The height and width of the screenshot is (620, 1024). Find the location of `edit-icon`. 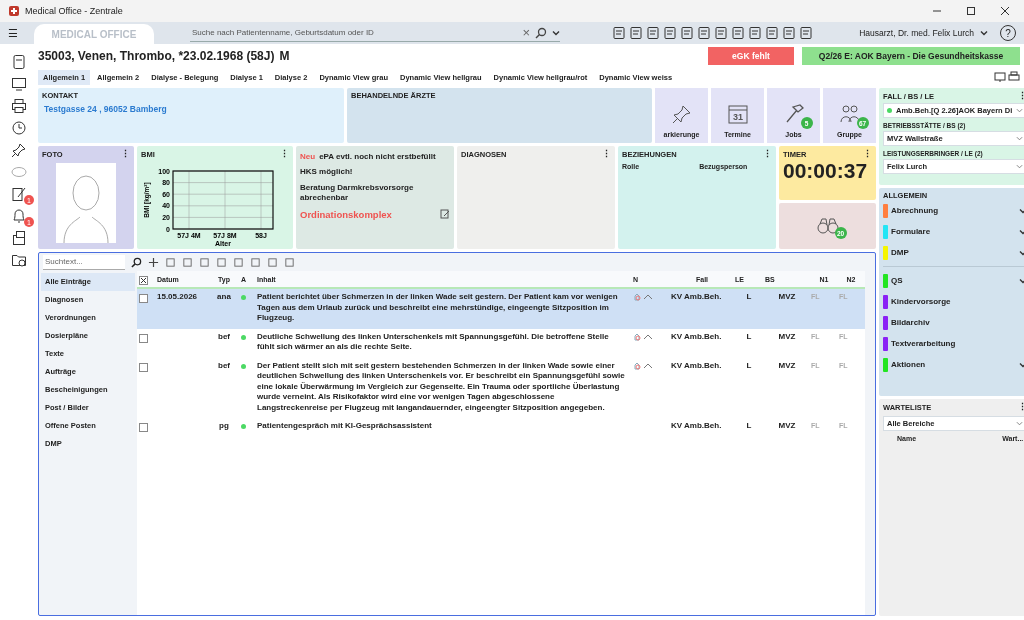

edit-icon is located at coordinates (445, 214).